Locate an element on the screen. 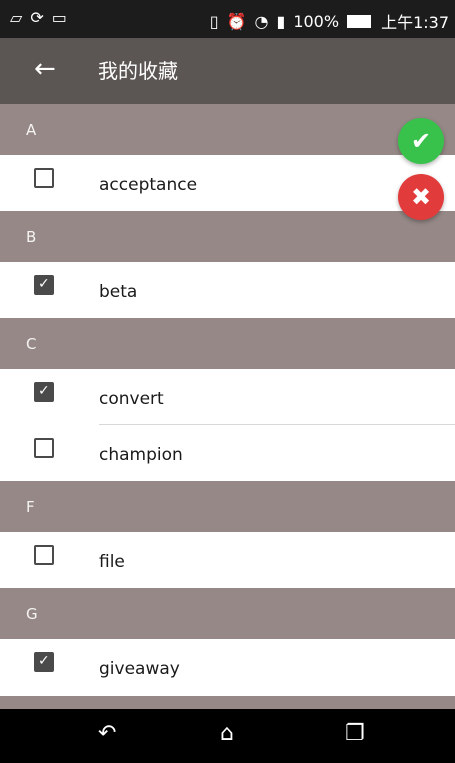  alarm-icon: ⏰ is located at coordinates (236, 21).